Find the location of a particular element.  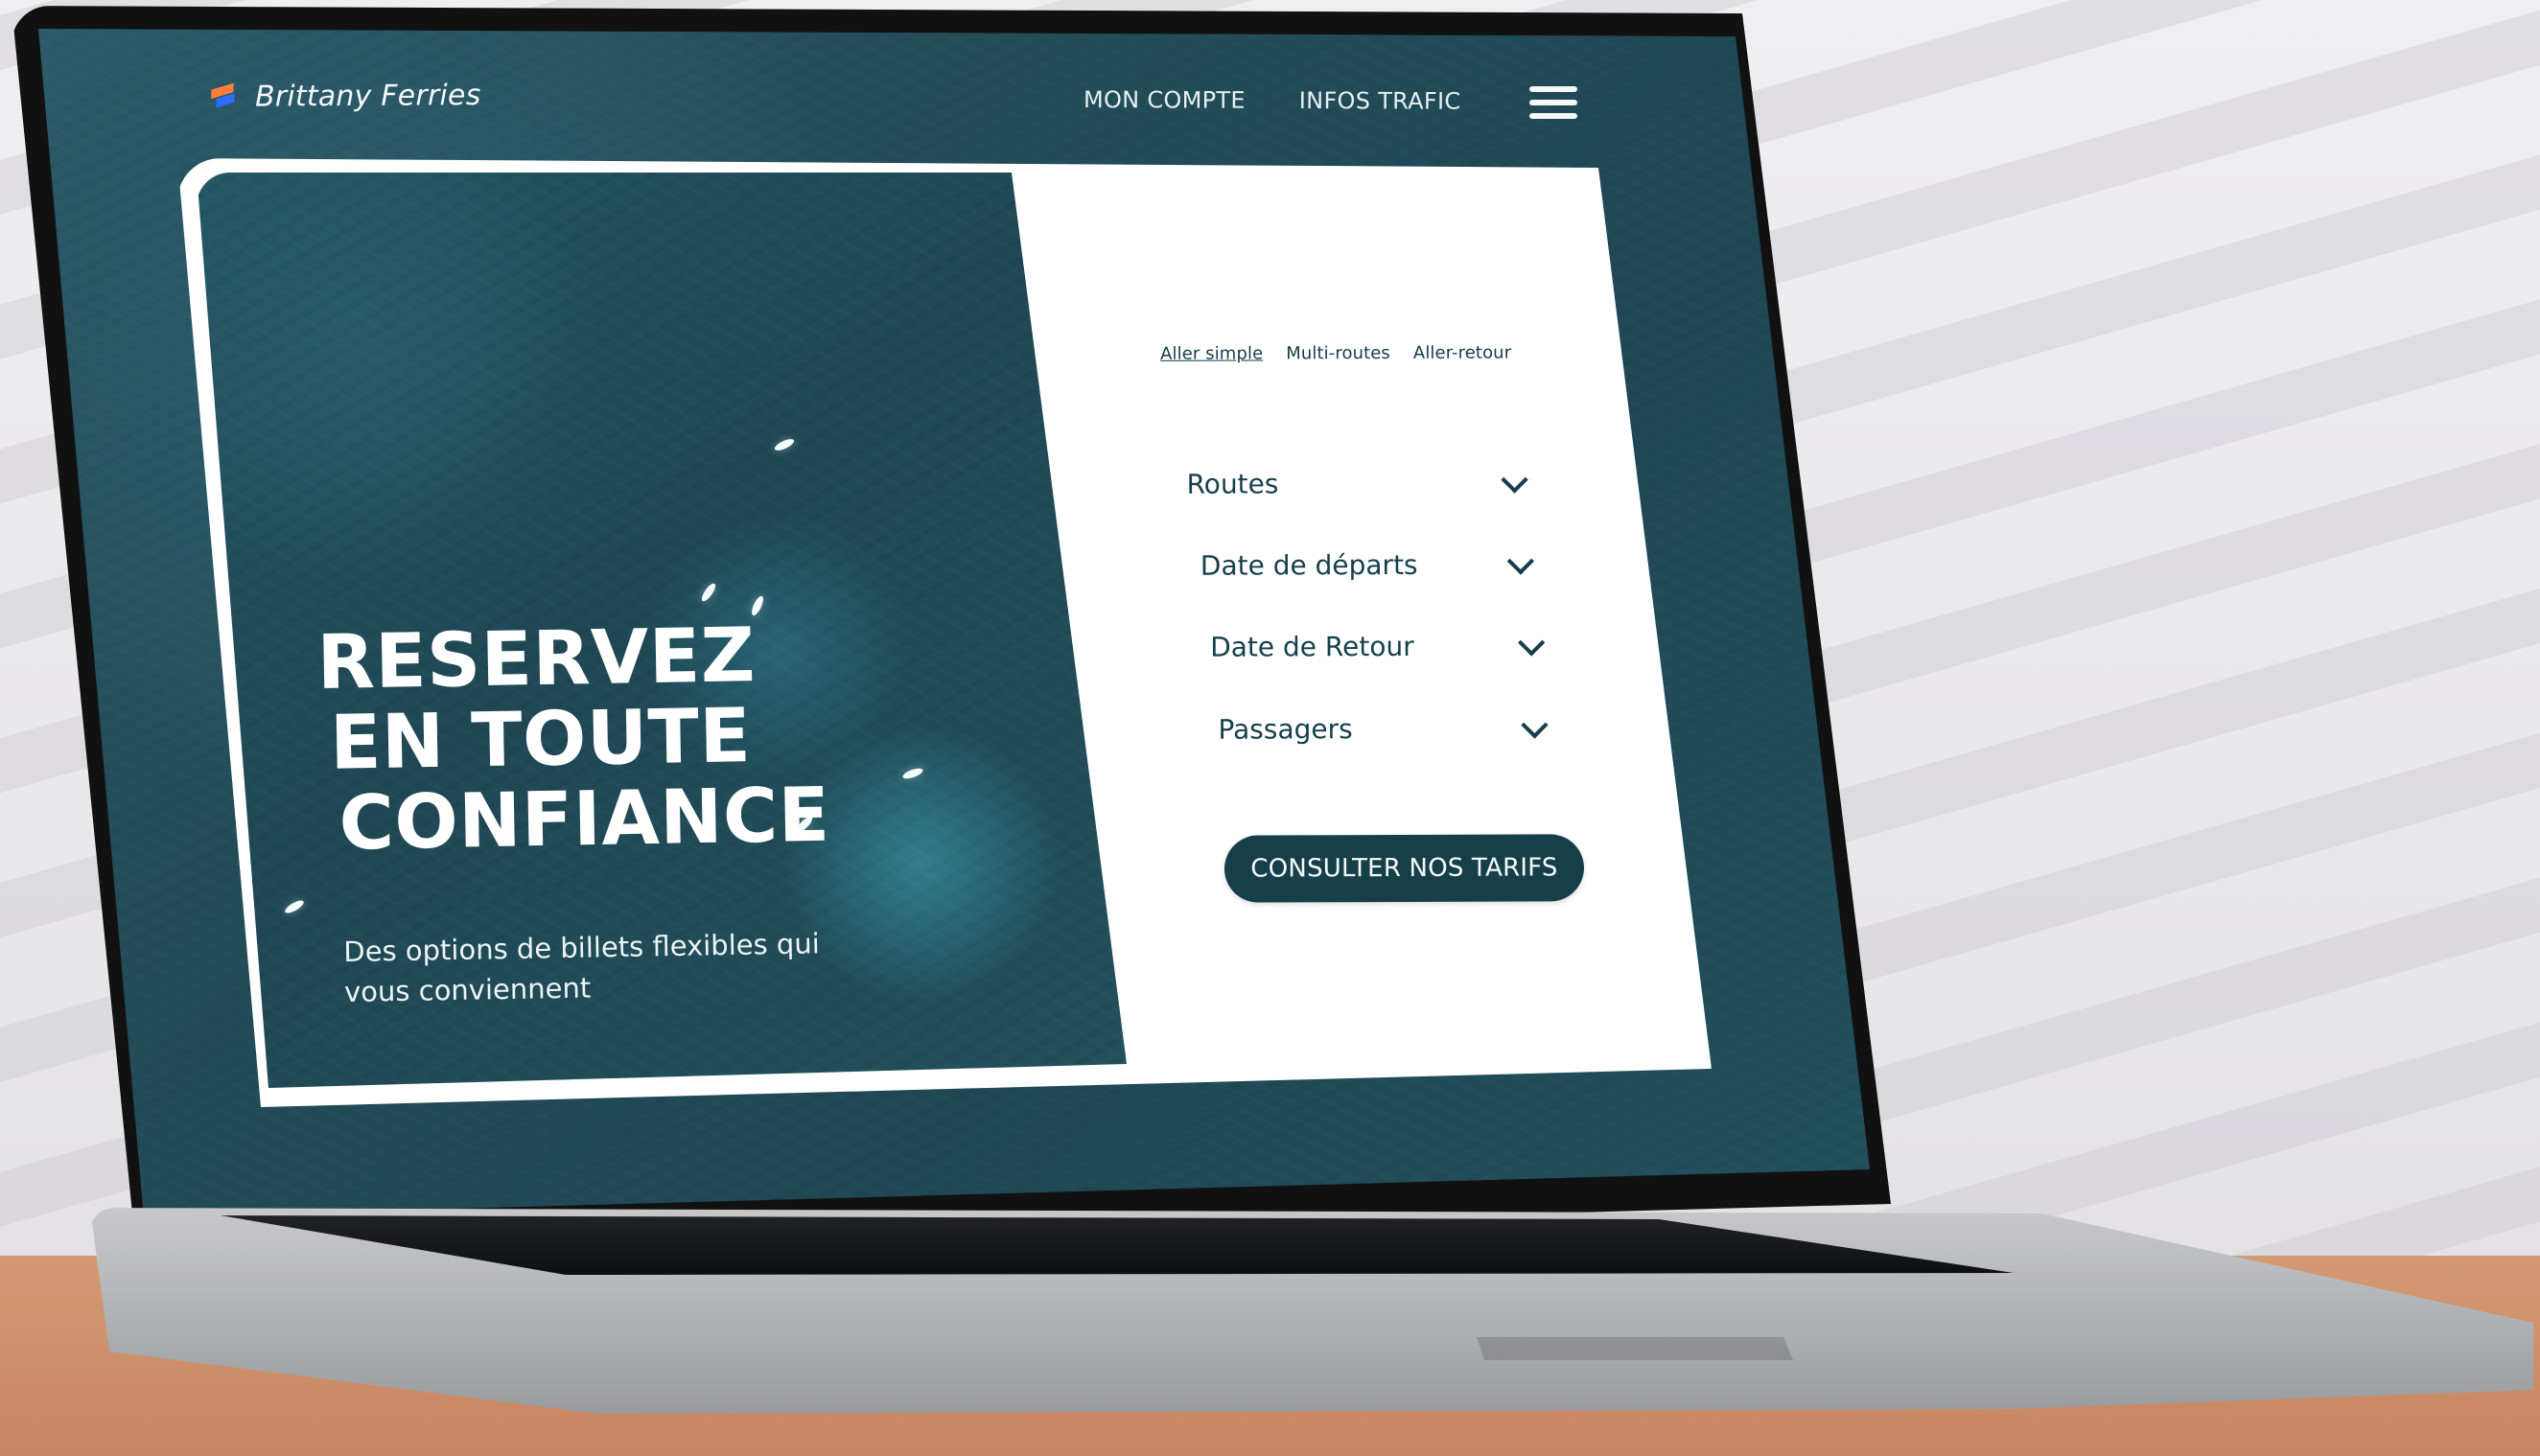

return-date-label: Date de Retour is located at coordinates (1312, 646).